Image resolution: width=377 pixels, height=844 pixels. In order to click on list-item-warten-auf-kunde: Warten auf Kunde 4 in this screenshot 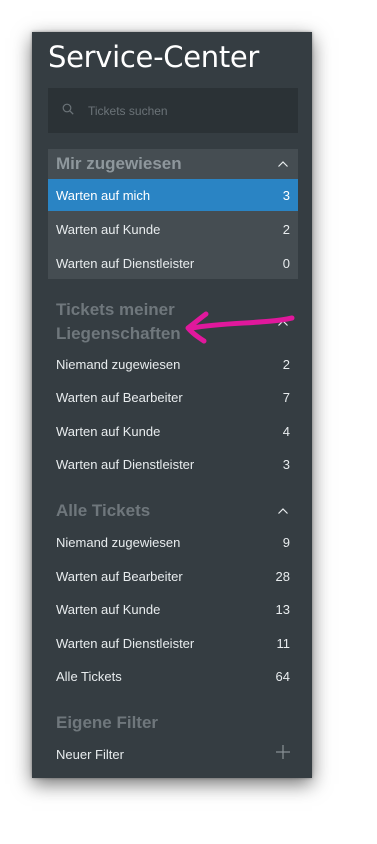, I will do `click(173, 431)`.